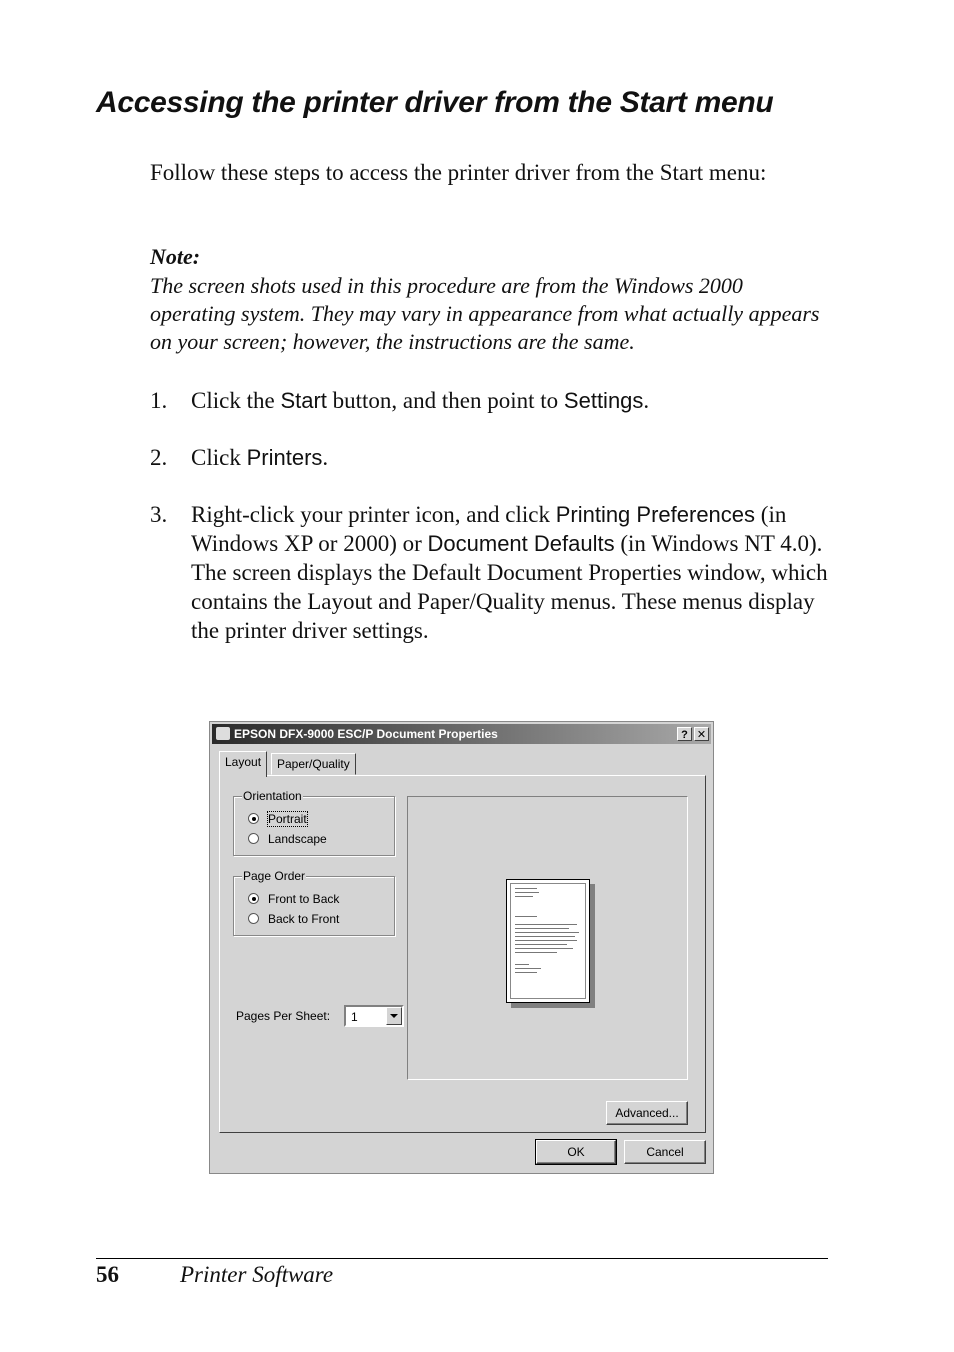  What do you see at coordinates (287, 819) in the screenshot?
I see `radio-label: Portrait` at bounding box center [287, 819].